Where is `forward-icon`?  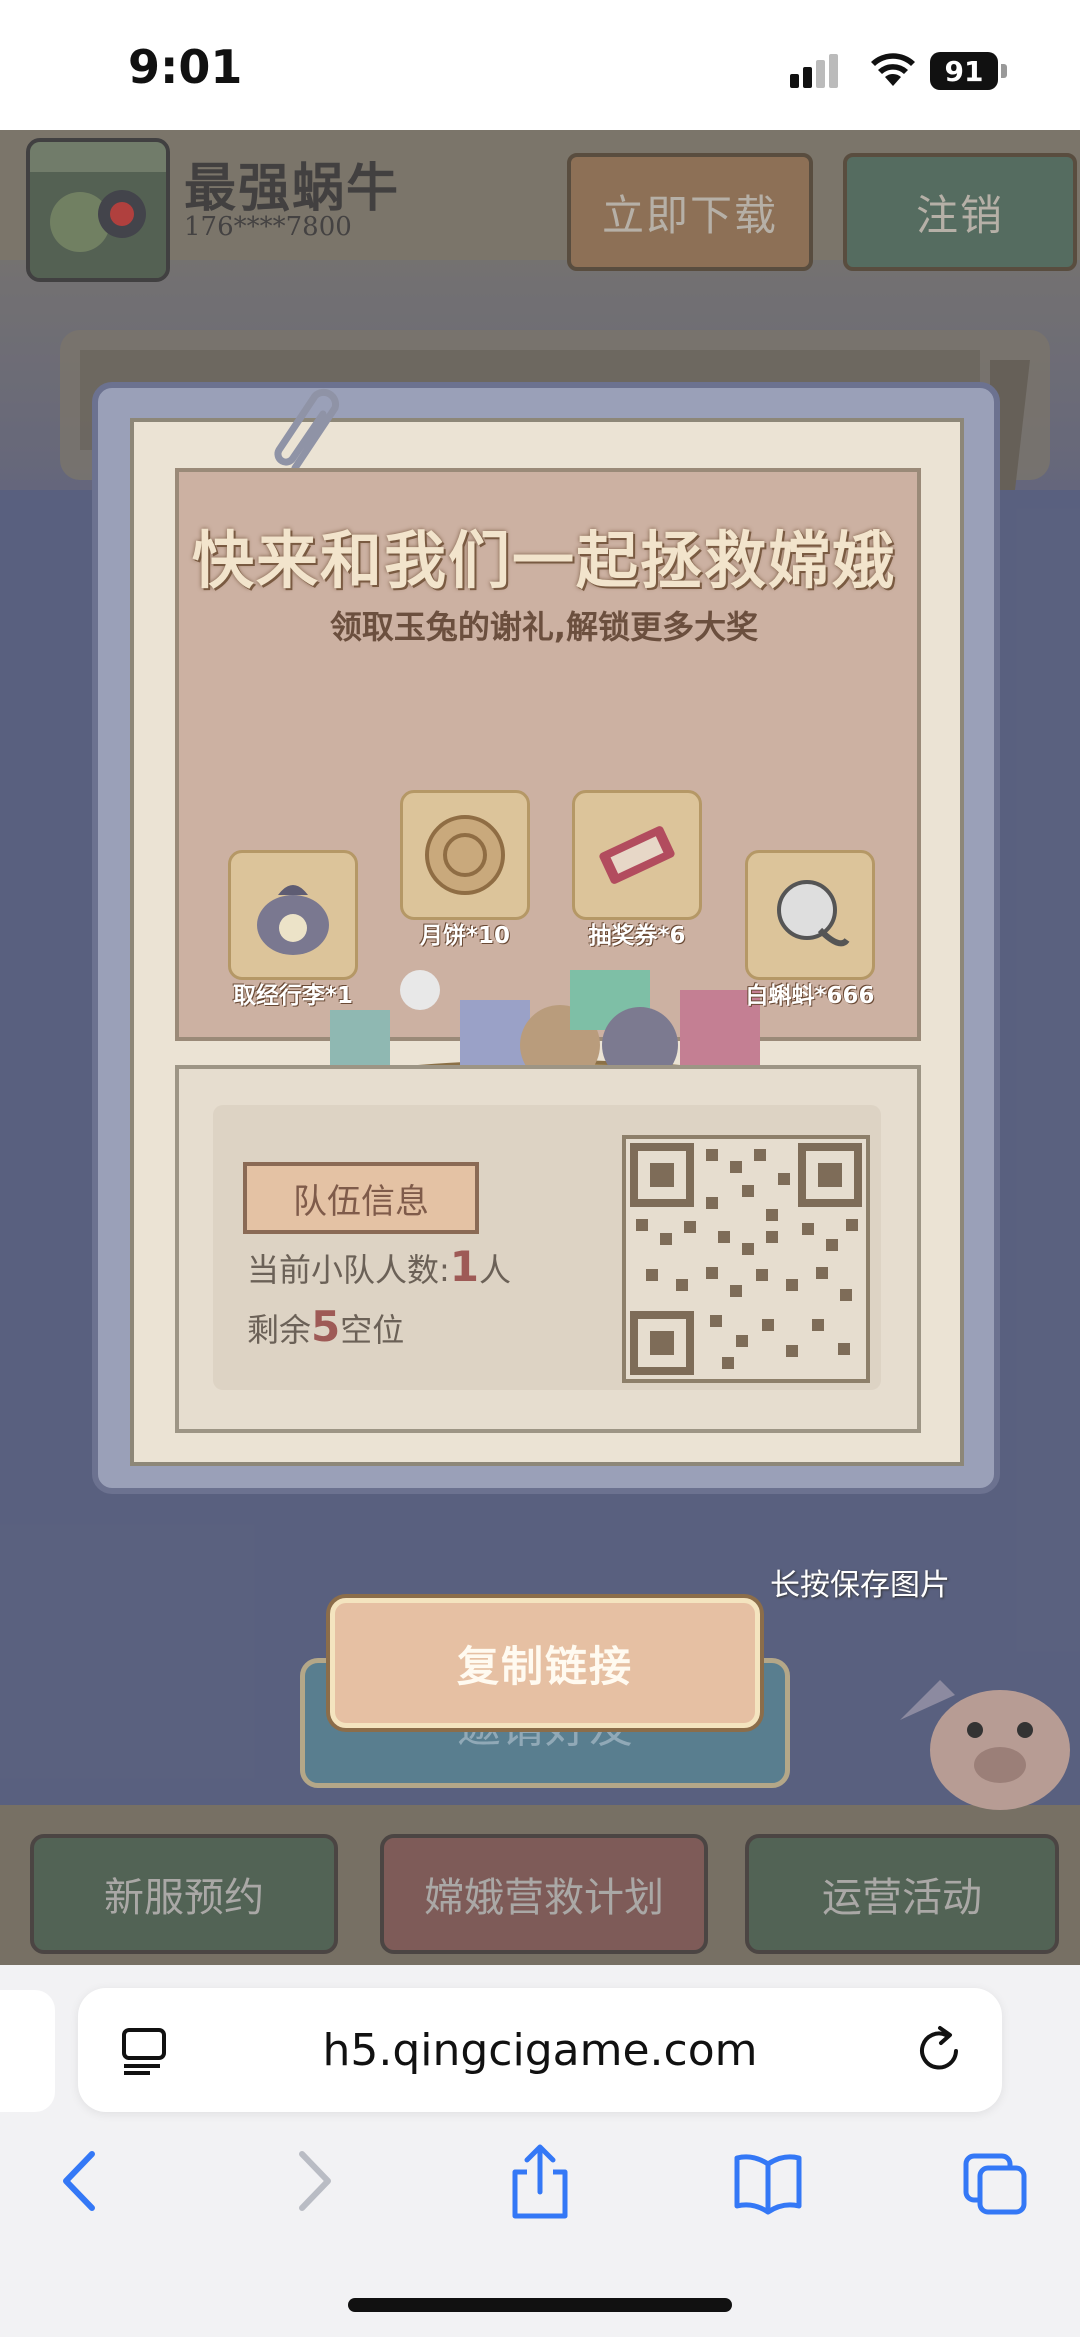 forward-icon is located at coordinates (313, 2181).